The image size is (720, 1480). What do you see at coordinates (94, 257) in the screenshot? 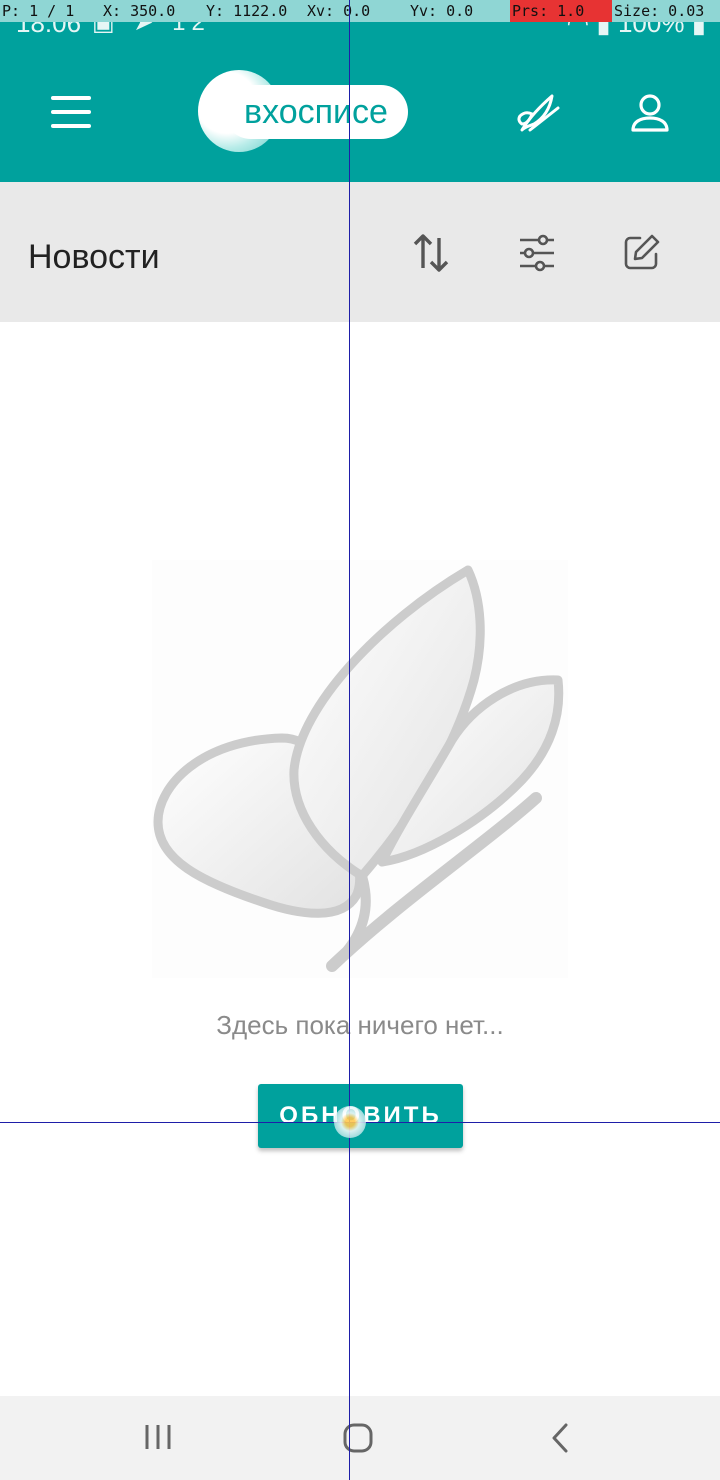
I see `page-title: Новости` at bounding box center [94, 257].